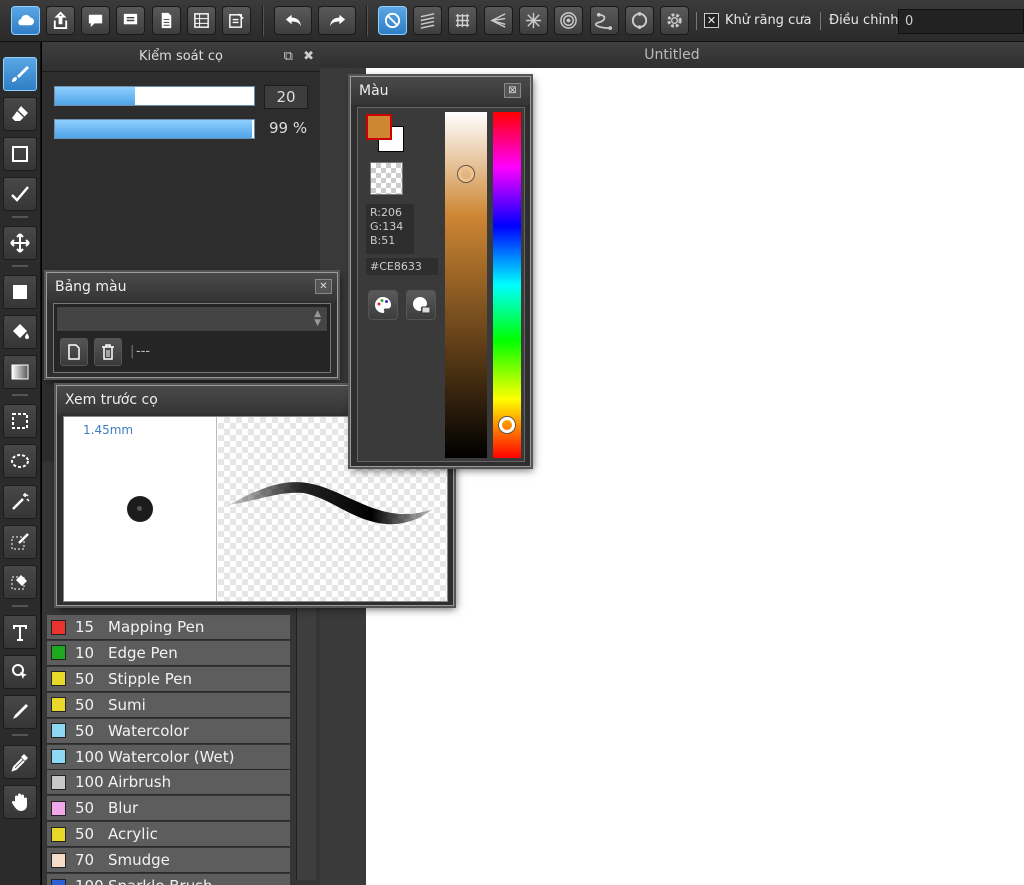 Image resolution: width=1024 pixels, height=885 pixels. I want to click on shade-picker-ring, so click(466, 174).